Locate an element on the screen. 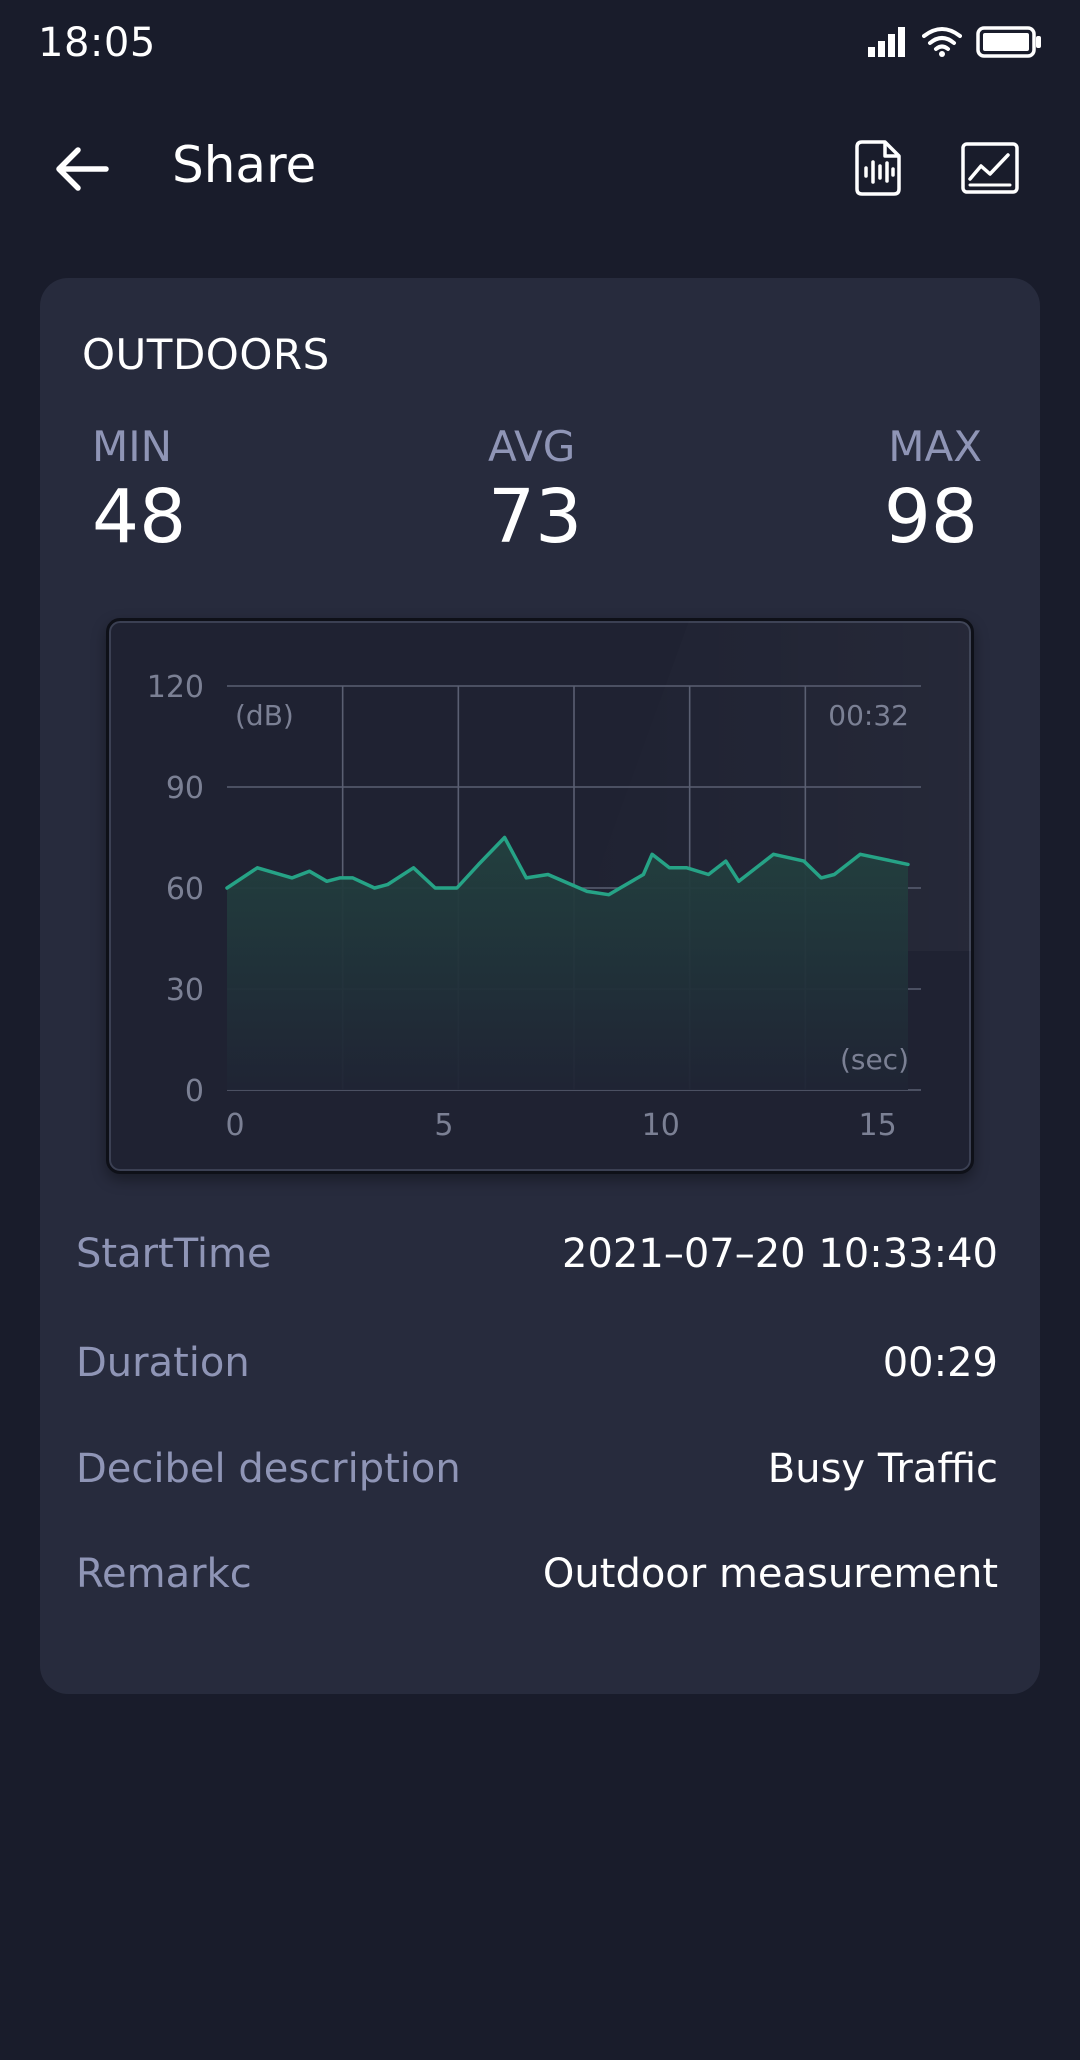  x-tick-label: 0 is located at coordinates (234, 1125).